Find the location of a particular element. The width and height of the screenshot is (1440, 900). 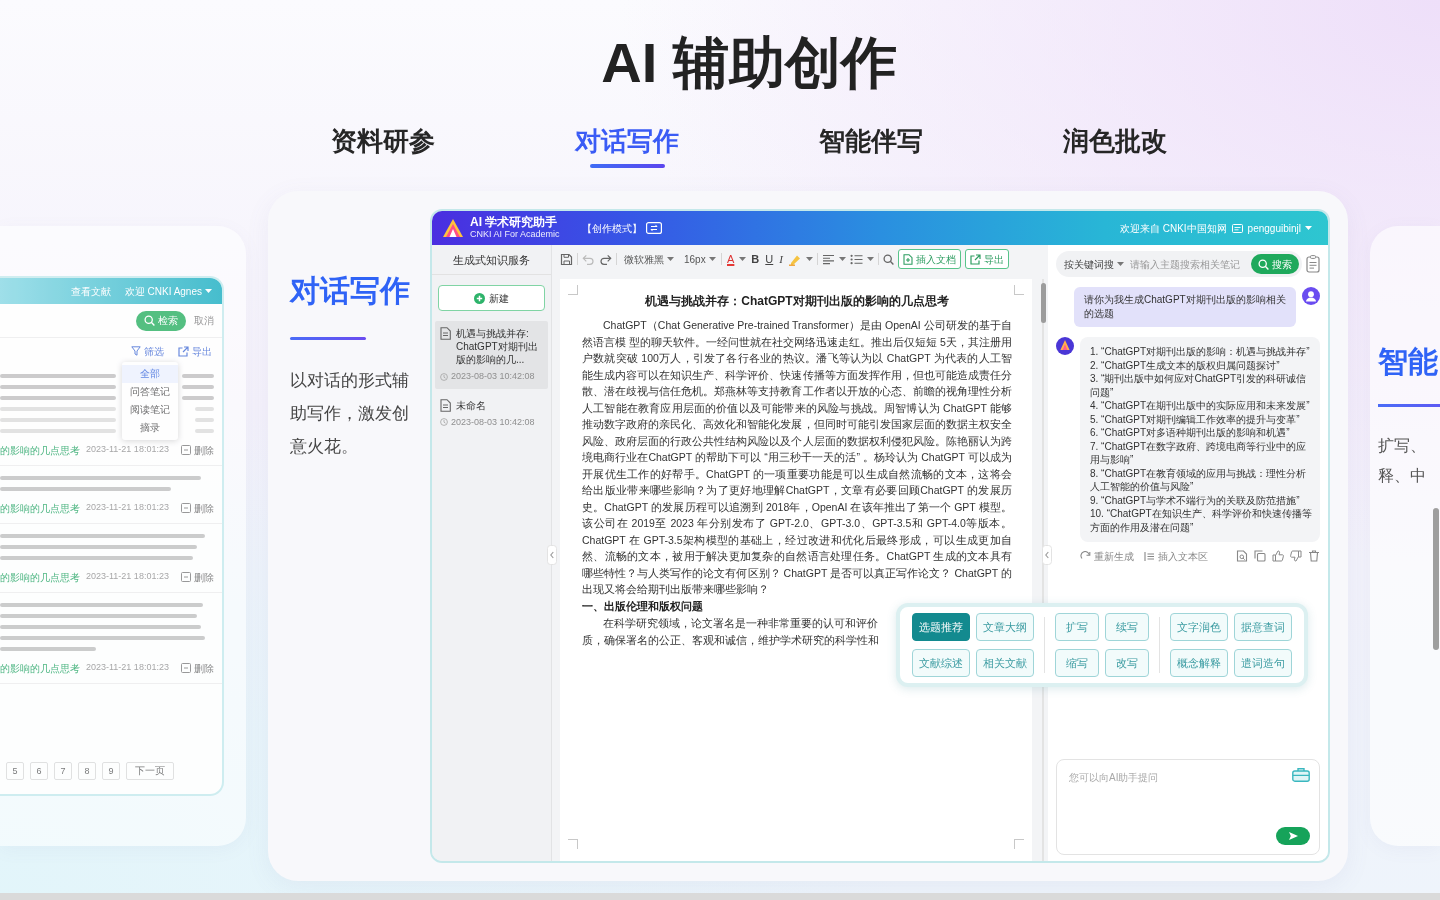

tool-button: 文章大纲 is located at coordinates (1005, 627).